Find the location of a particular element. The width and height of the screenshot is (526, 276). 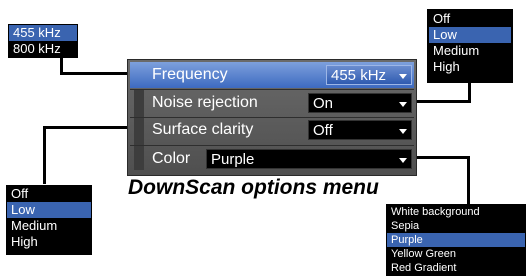

color-option: Purple is located at coordinates (456, 240).